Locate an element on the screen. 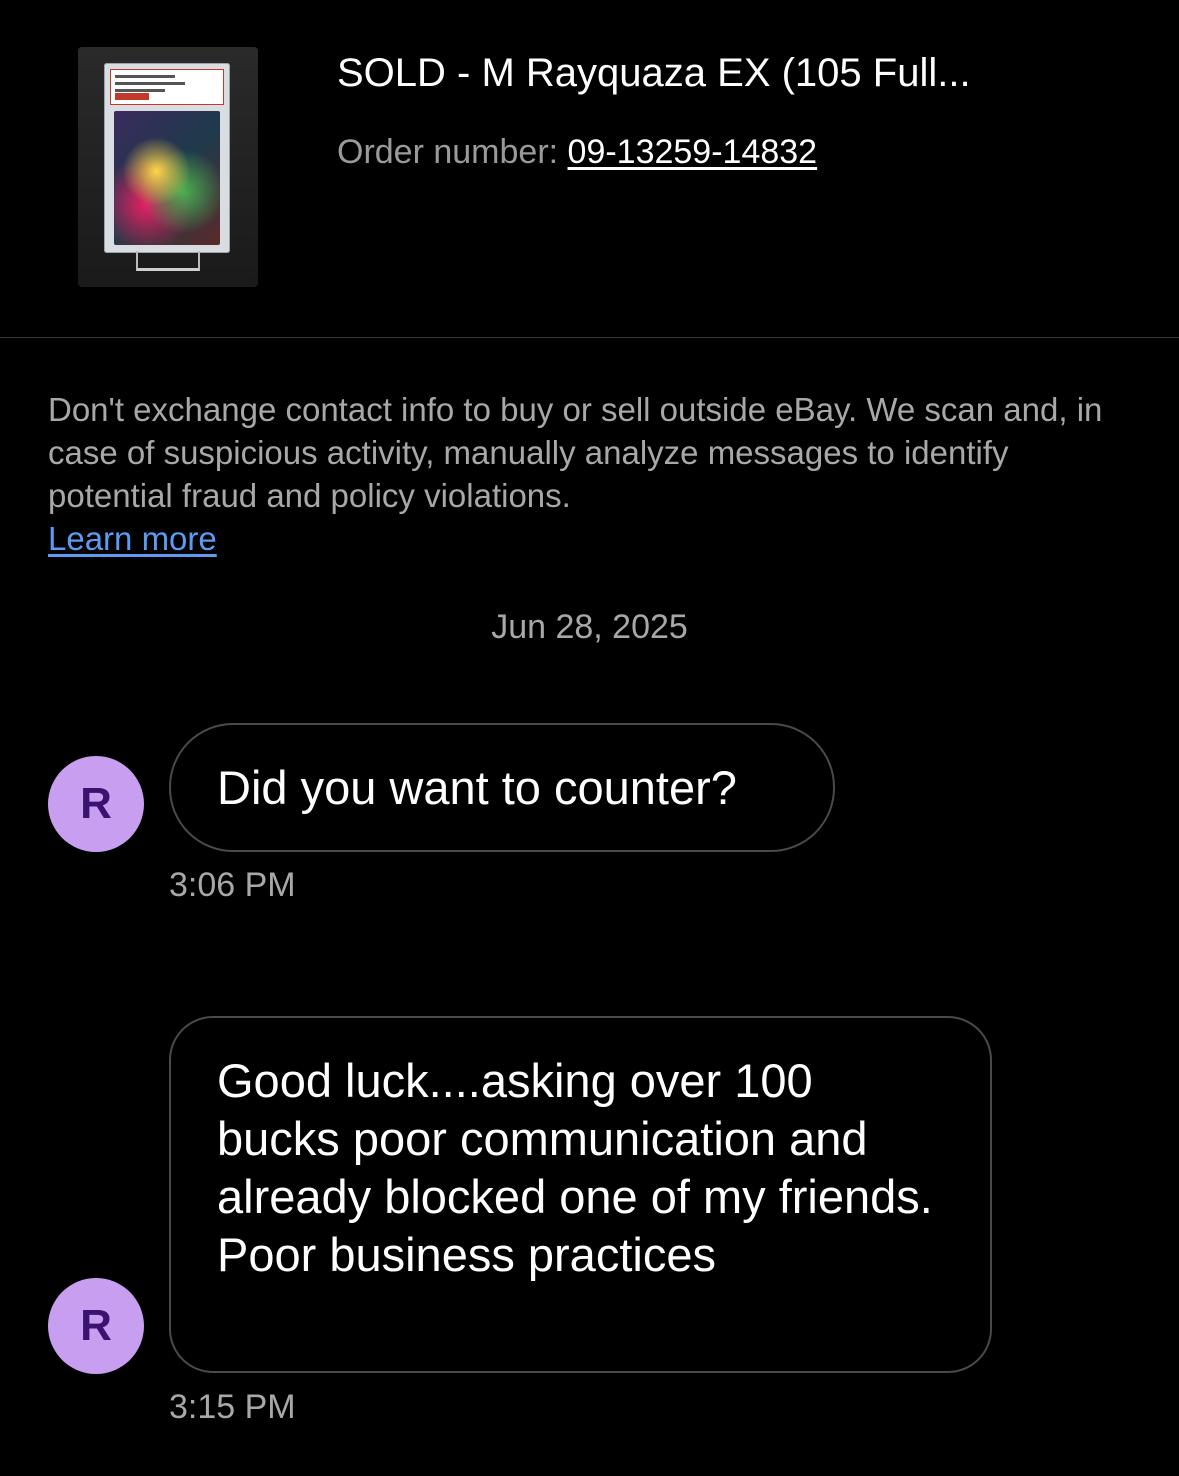 This screenshot has height=1476, width=1179. order-number-label: Order number: is located at coordinates (452, 152).